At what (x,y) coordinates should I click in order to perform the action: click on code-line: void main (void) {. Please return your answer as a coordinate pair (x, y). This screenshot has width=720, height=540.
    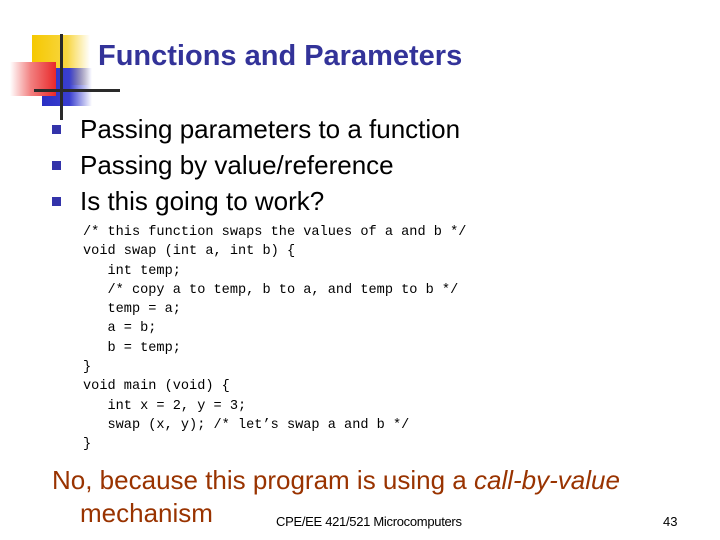
    Looking at the image, I should click on (156, 387).